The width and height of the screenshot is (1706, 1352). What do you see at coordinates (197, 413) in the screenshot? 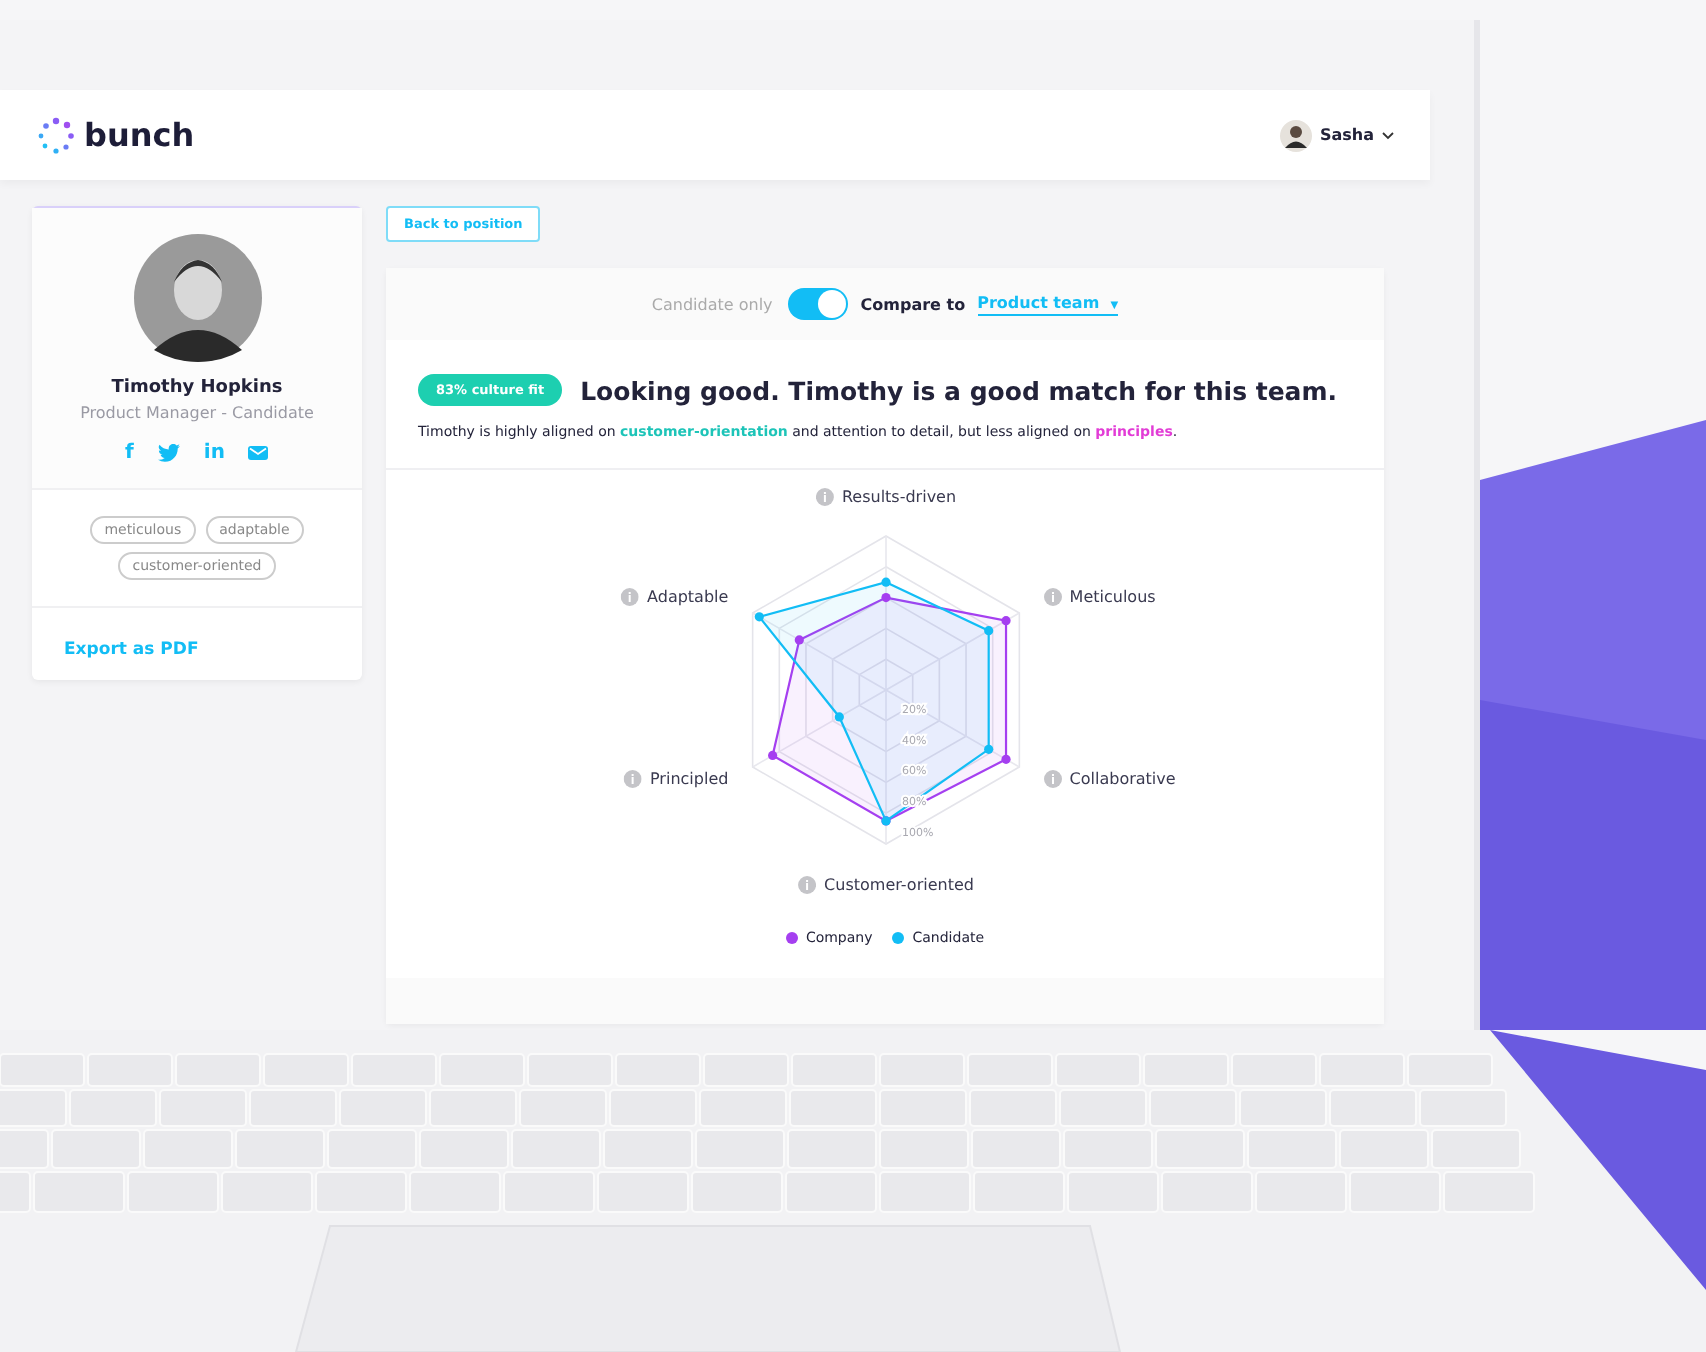
I see `candidate-role: Product Manager - Candidate` at bounding box center [197, 413].